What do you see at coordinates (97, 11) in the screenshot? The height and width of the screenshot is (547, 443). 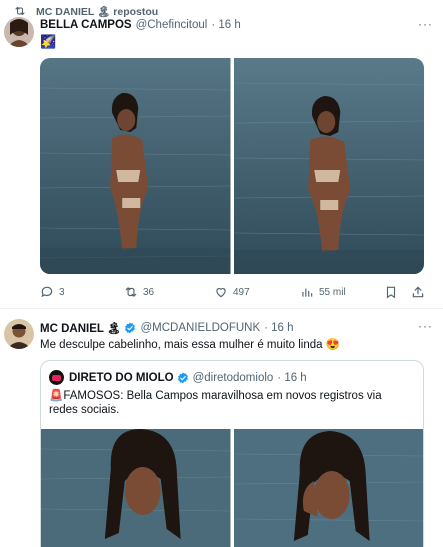 I see `repost-text: MC DANIEL 🏝 repostou` at bounding box center [97, 11].